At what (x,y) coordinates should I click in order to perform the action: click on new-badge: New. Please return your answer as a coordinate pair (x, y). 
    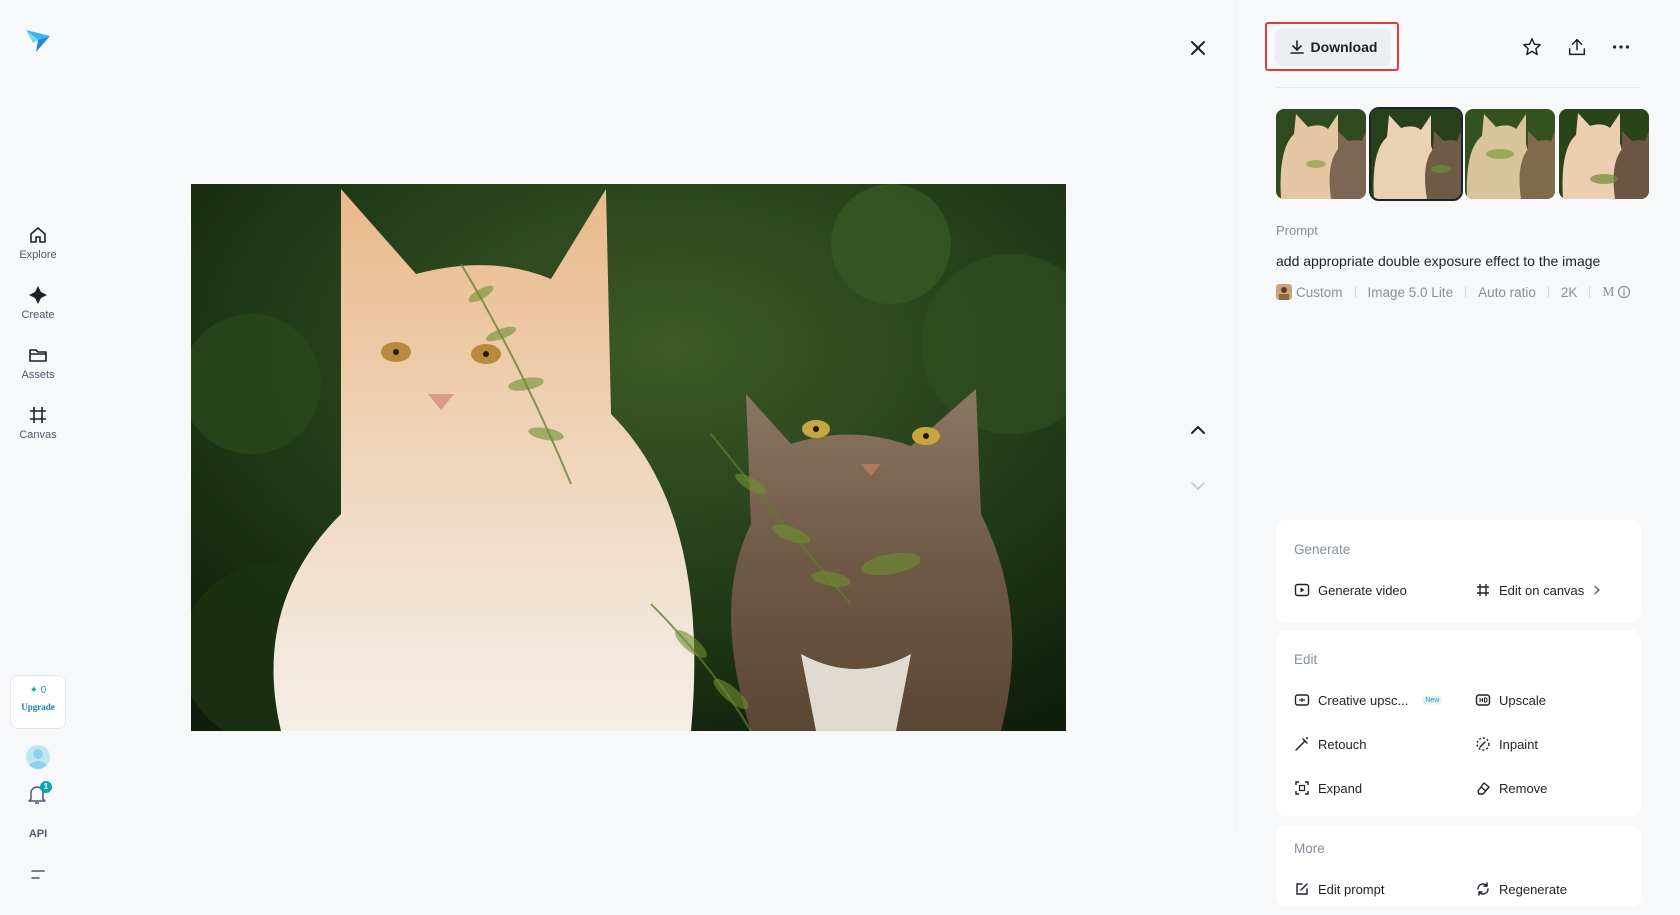
    Looking at the image, I should click on (1432, 700).